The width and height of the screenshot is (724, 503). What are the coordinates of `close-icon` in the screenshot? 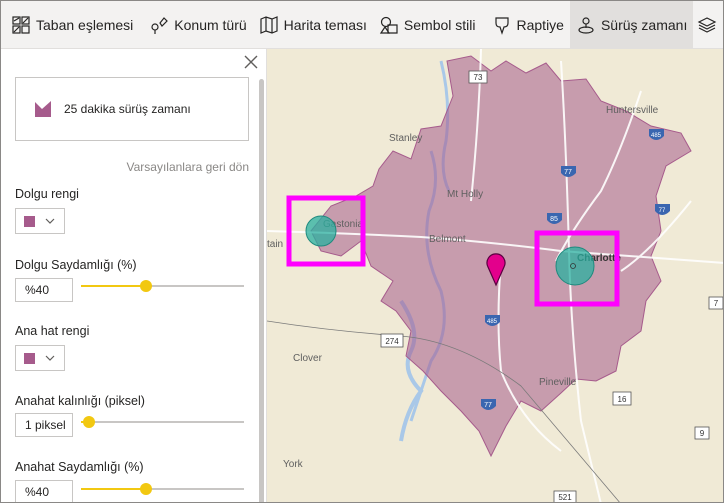 It's located at (251, 62).